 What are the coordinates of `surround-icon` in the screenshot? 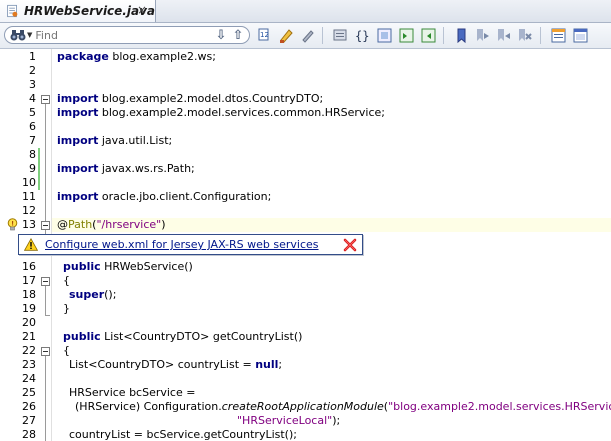 It's located at (384, 35).